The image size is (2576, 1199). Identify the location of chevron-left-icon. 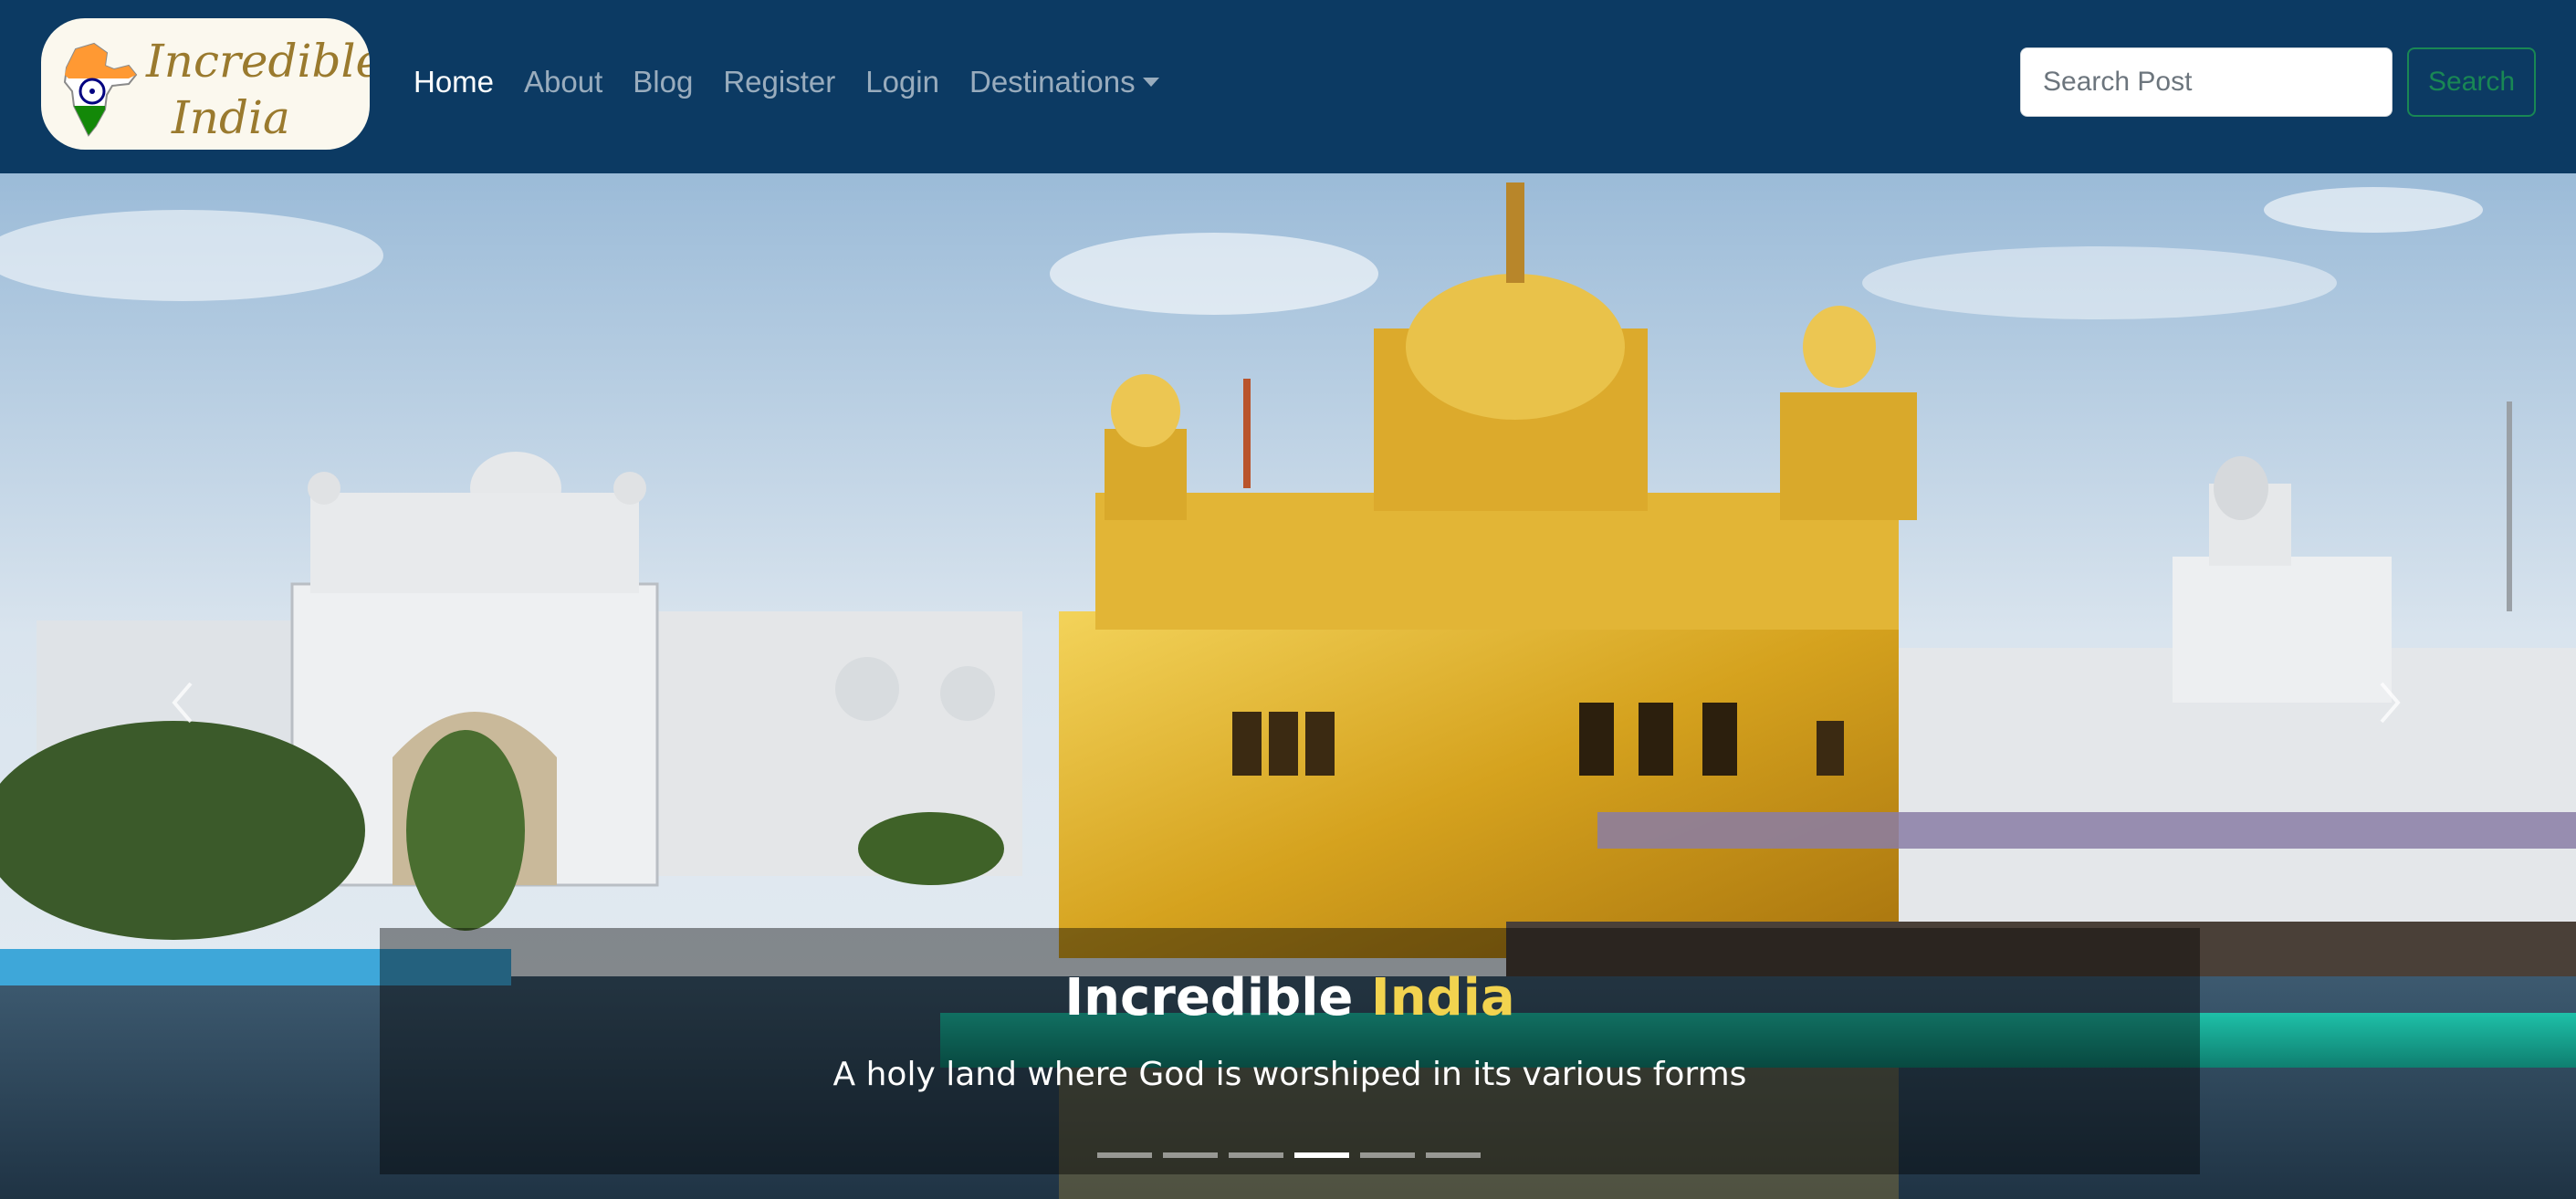
(182, 703).